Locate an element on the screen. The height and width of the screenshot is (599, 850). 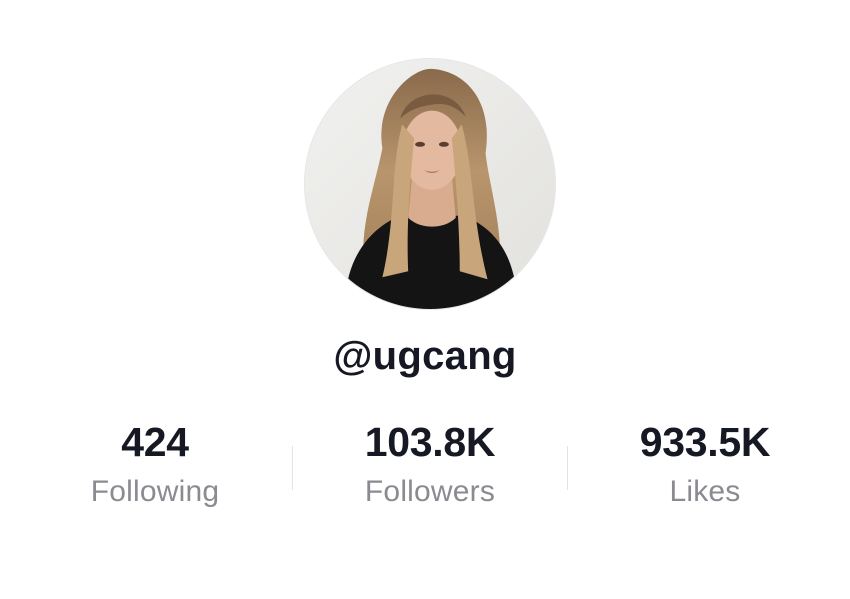
following-label: Following is located at coordinates (155, 491).